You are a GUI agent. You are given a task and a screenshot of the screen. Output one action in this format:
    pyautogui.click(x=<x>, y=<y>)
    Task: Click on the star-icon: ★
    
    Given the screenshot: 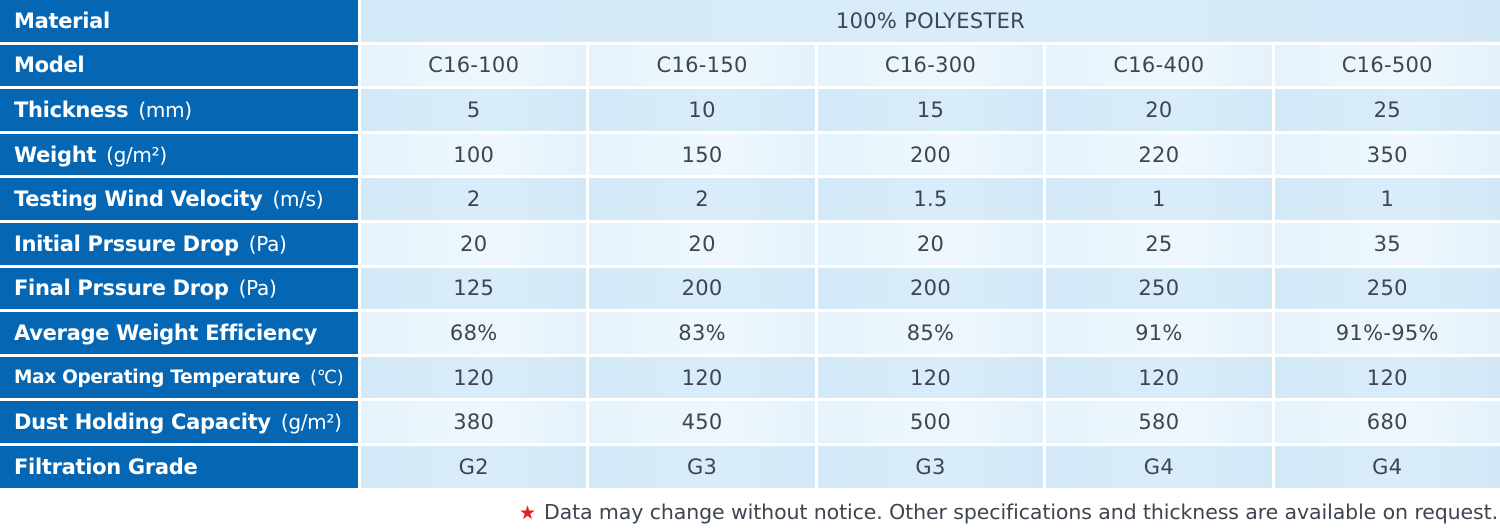 What is the action you would take?
    pyautogui.click(x=527, y=513)
    